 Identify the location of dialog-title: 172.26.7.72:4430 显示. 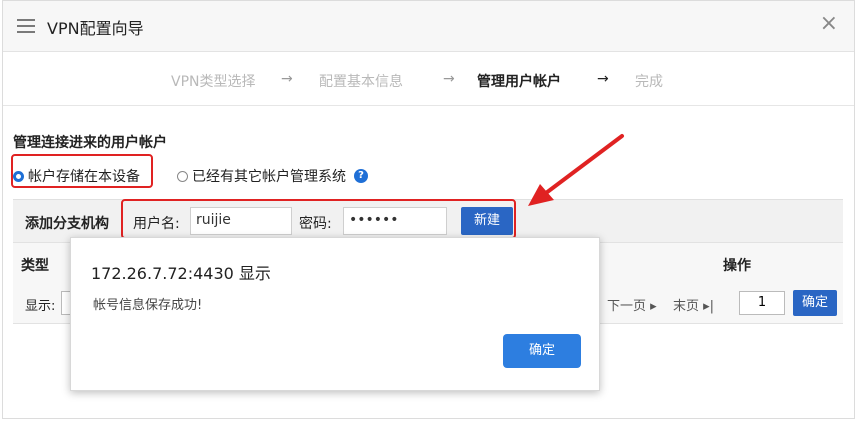
(181, 273).